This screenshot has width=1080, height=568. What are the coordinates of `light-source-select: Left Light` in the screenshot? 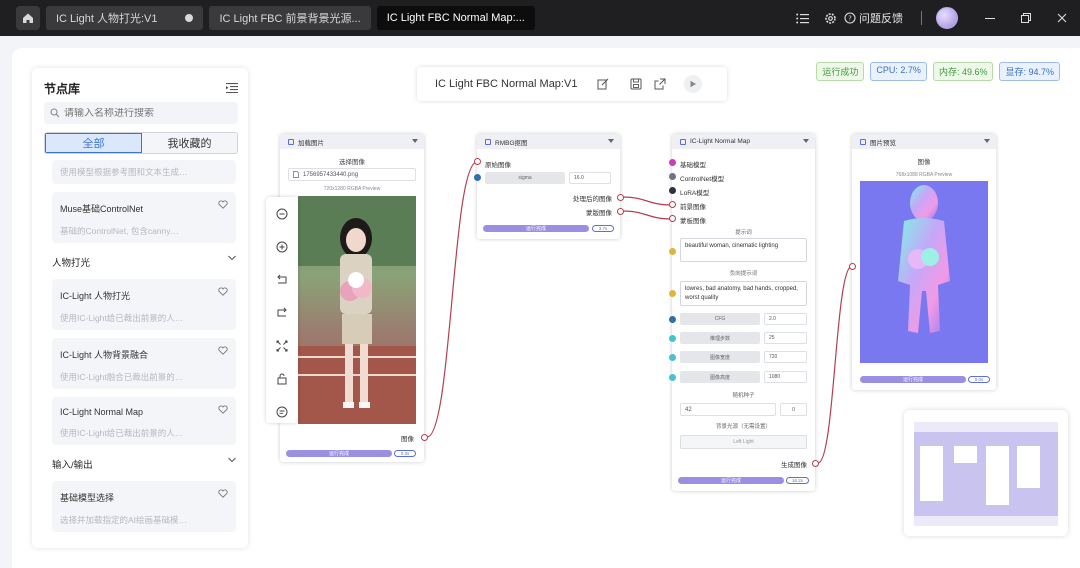 It's located at (743, 442).